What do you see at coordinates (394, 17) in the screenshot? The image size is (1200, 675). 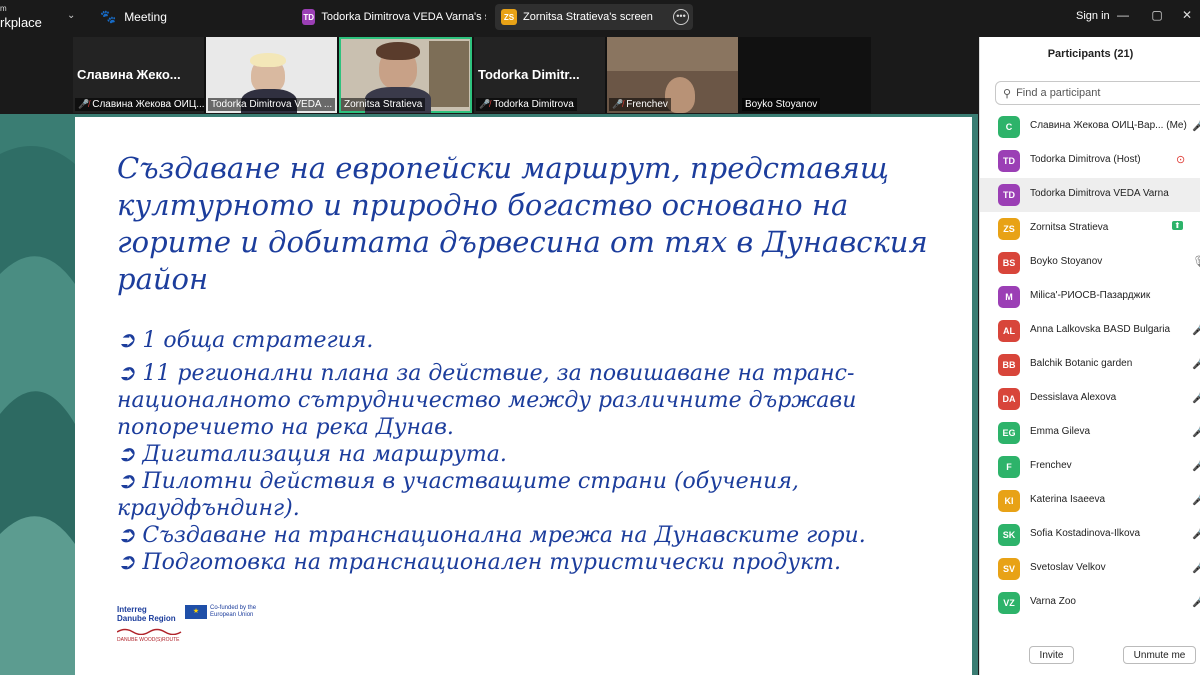 I see `tab-td-screen: TD Todorka Dimitrova VEDA Varna's screen` at bounding box center [394, 17].